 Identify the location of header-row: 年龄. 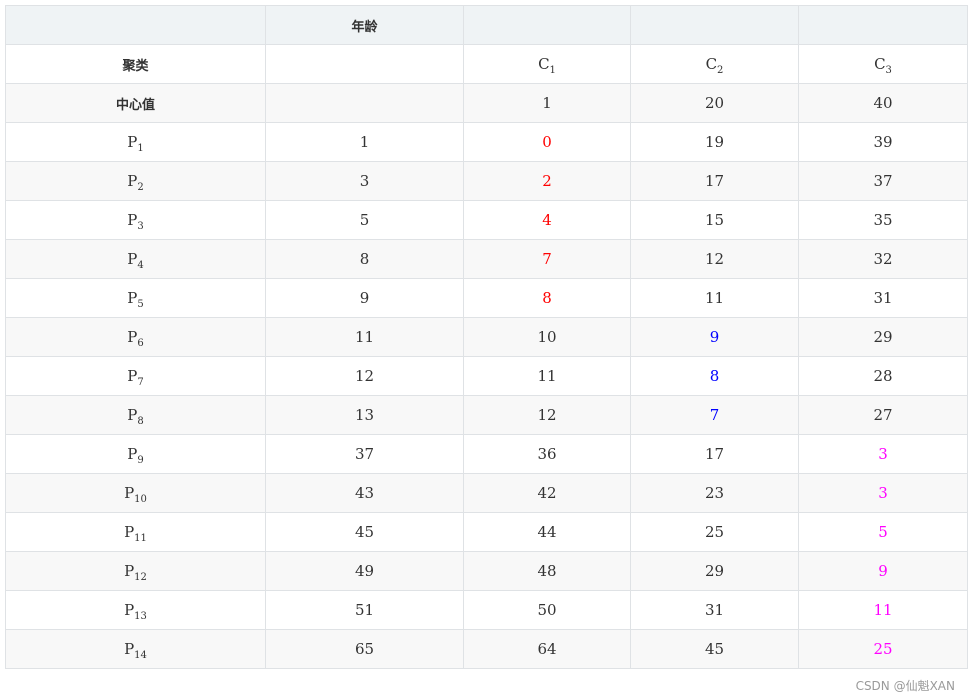
(486, 25).